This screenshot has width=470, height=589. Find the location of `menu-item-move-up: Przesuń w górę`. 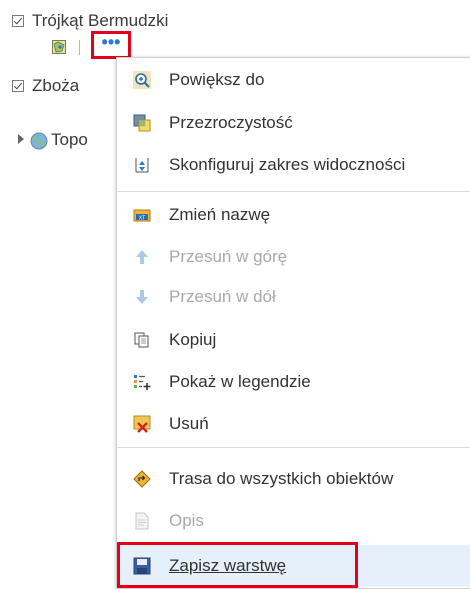

menu-item-move-up: Przesuń w górę is located at coordinates (293, 257).